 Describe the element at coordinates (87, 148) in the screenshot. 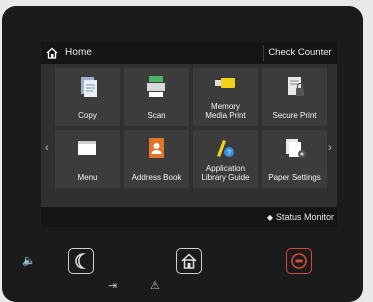

I see `menu-icon` at that location.